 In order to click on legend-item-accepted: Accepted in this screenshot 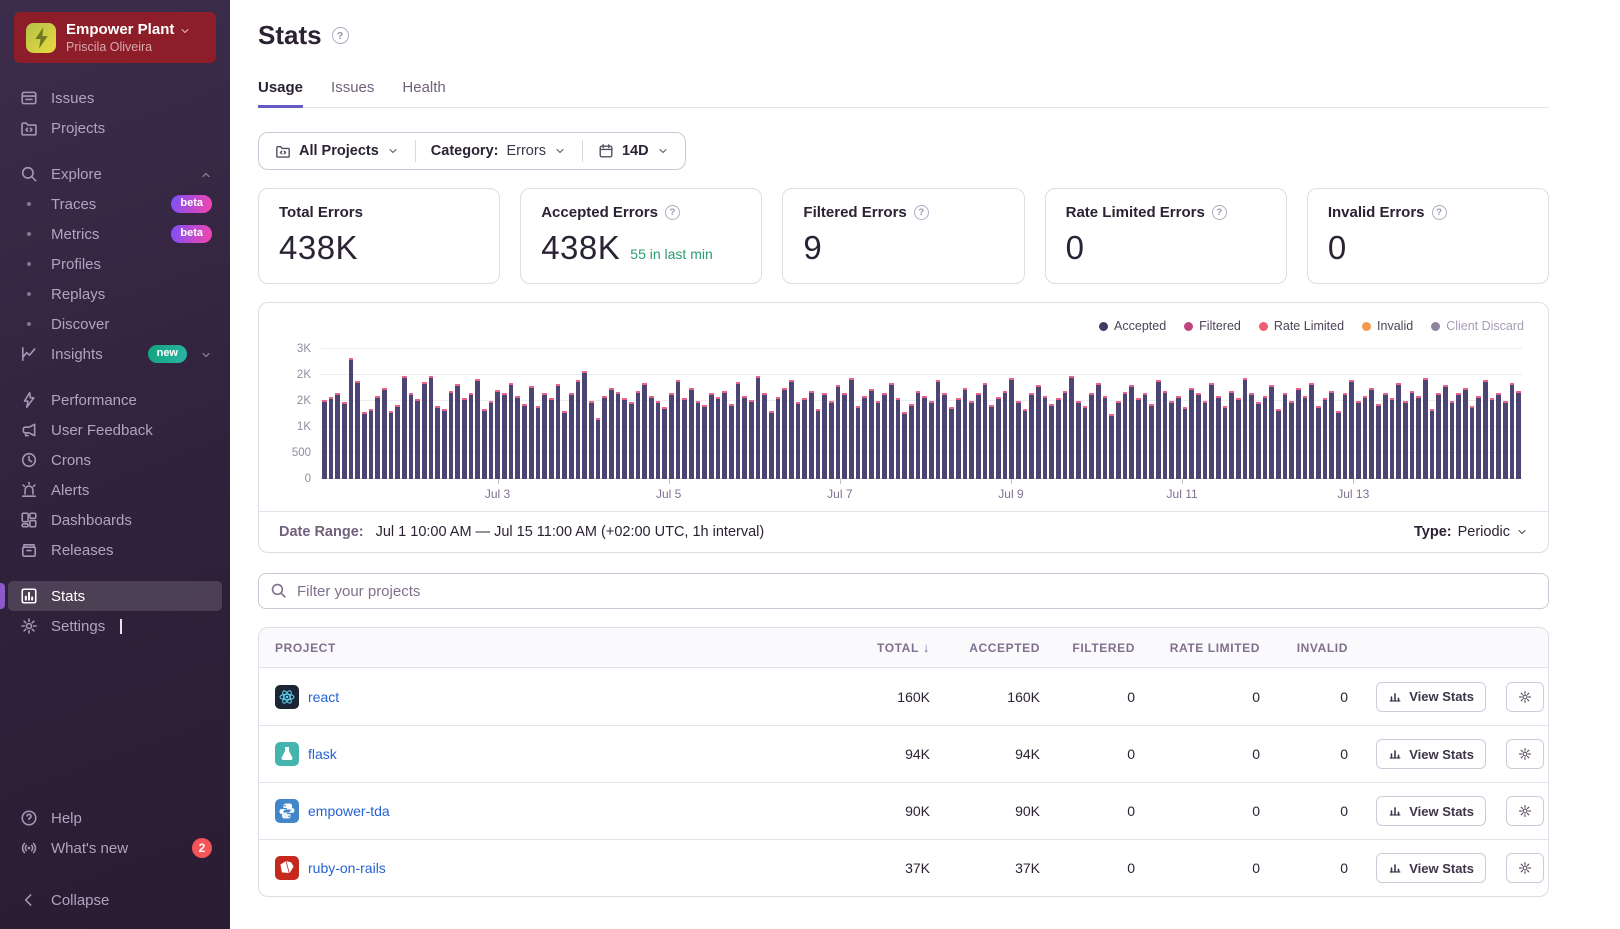, I will do `click(1132, 326)`.